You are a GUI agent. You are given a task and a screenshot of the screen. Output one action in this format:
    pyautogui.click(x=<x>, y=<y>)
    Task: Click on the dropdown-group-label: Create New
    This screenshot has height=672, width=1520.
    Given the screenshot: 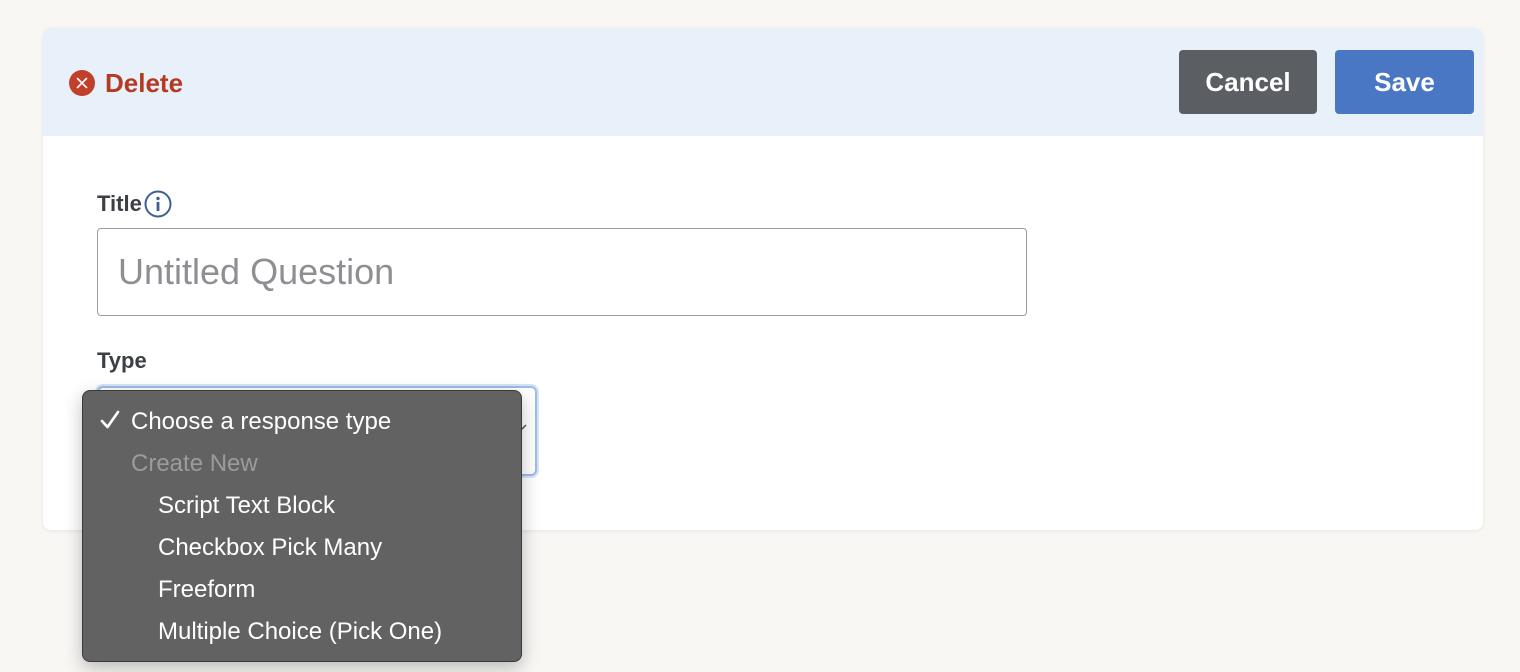 What is the action you would take?
    pyautogui.click(x=194, y=463)
    